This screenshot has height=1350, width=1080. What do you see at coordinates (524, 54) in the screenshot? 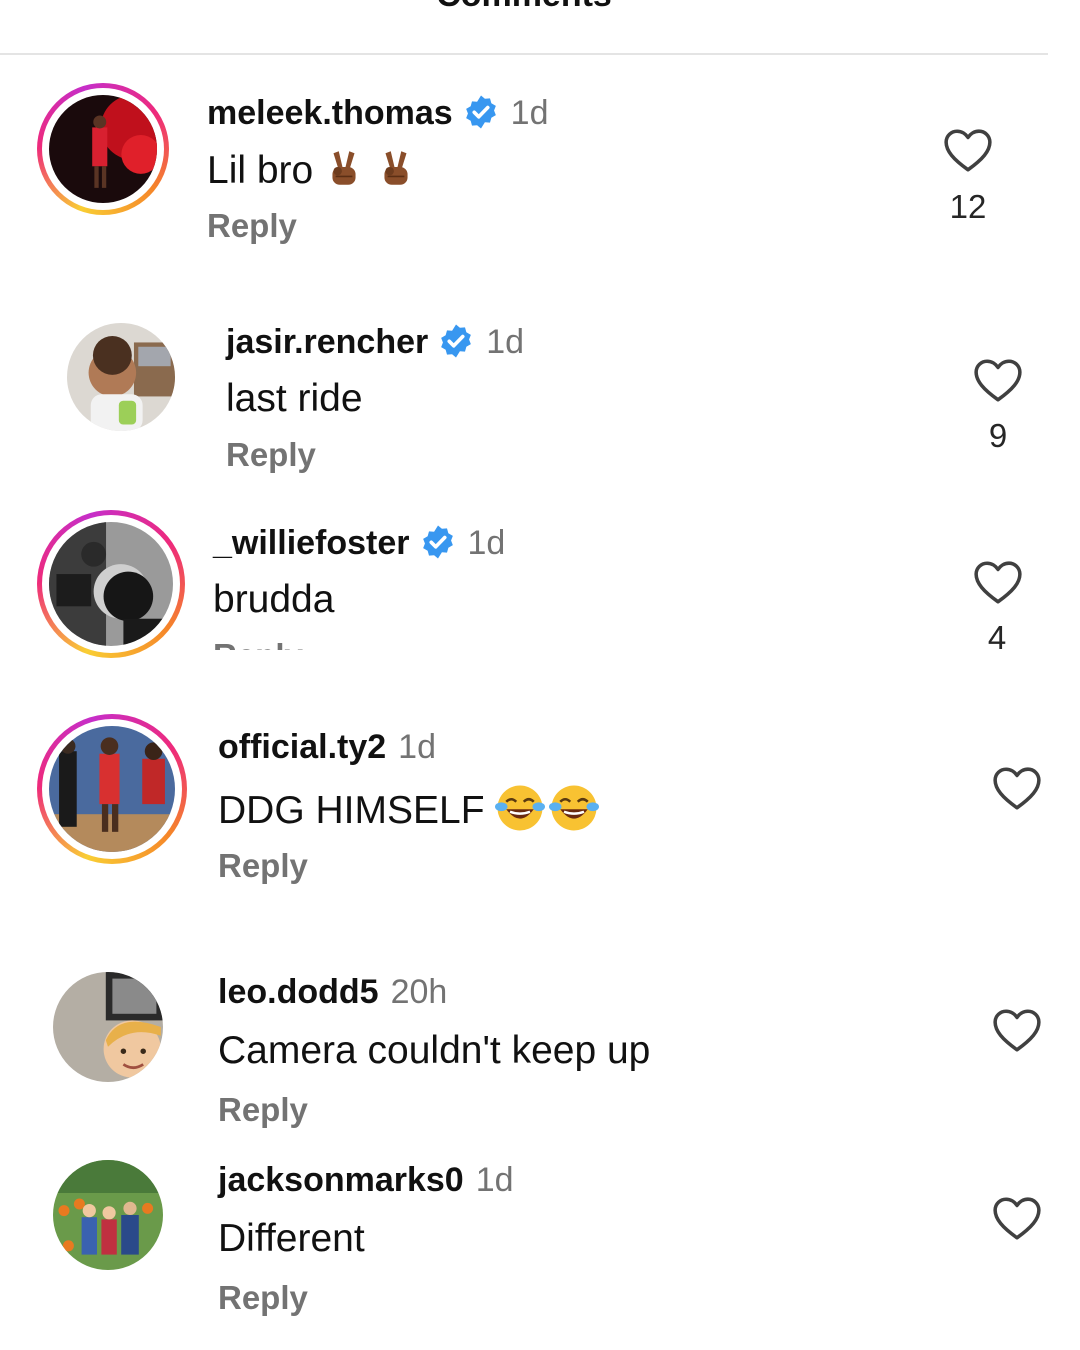
I see `header-divider` at bounding box center [524, 54].